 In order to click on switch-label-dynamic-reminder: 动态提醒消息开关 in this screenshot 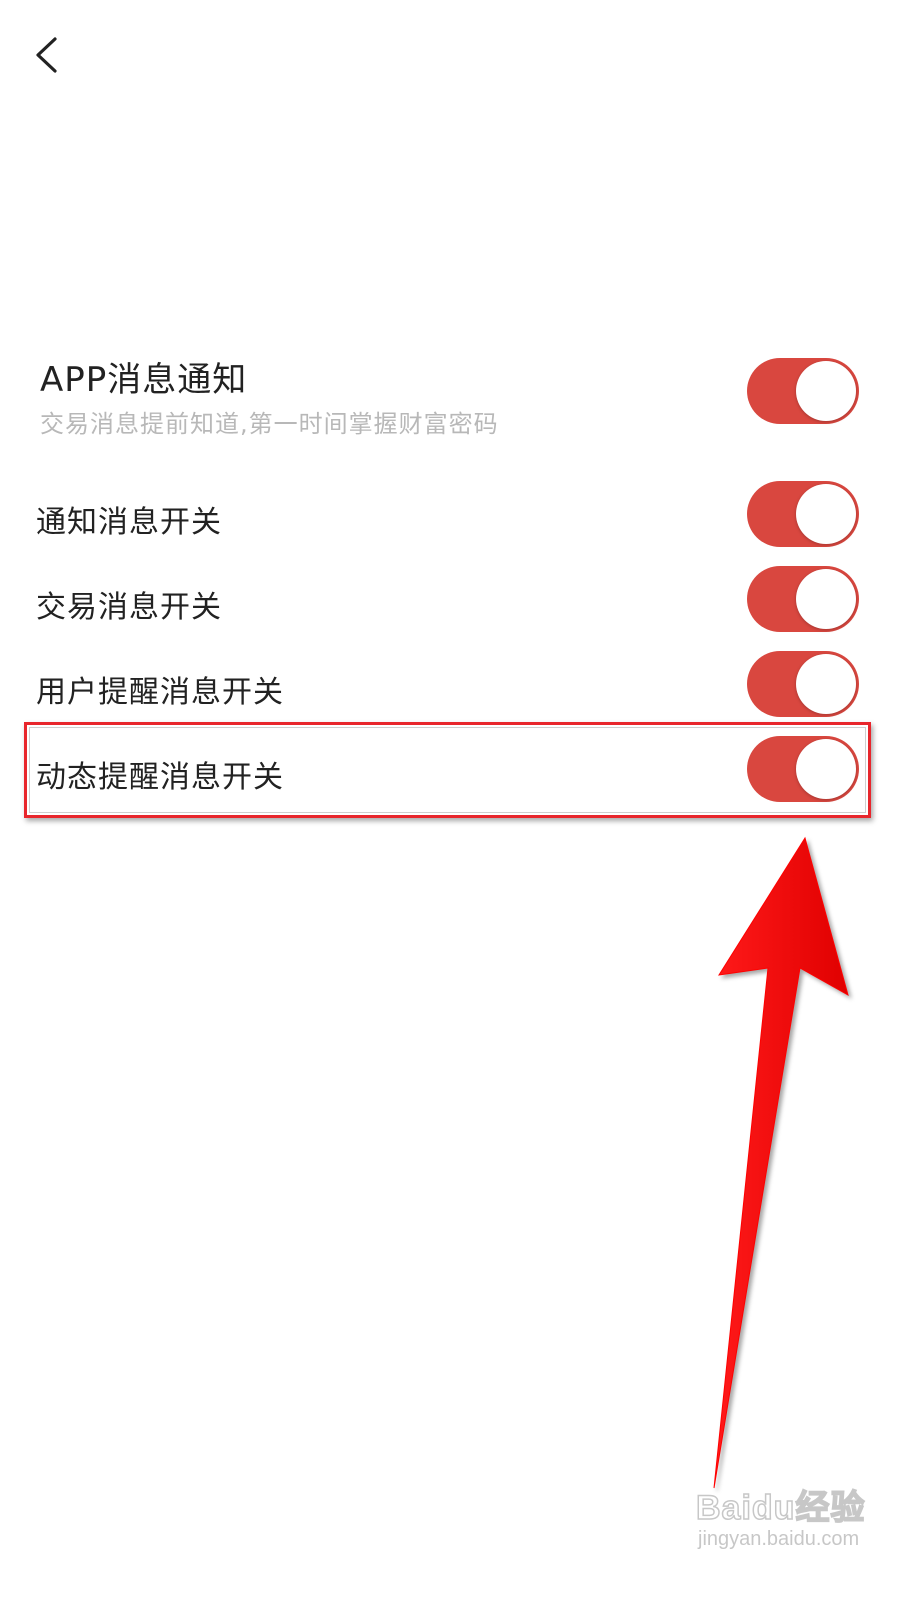, I will do `click(160, 777)`.